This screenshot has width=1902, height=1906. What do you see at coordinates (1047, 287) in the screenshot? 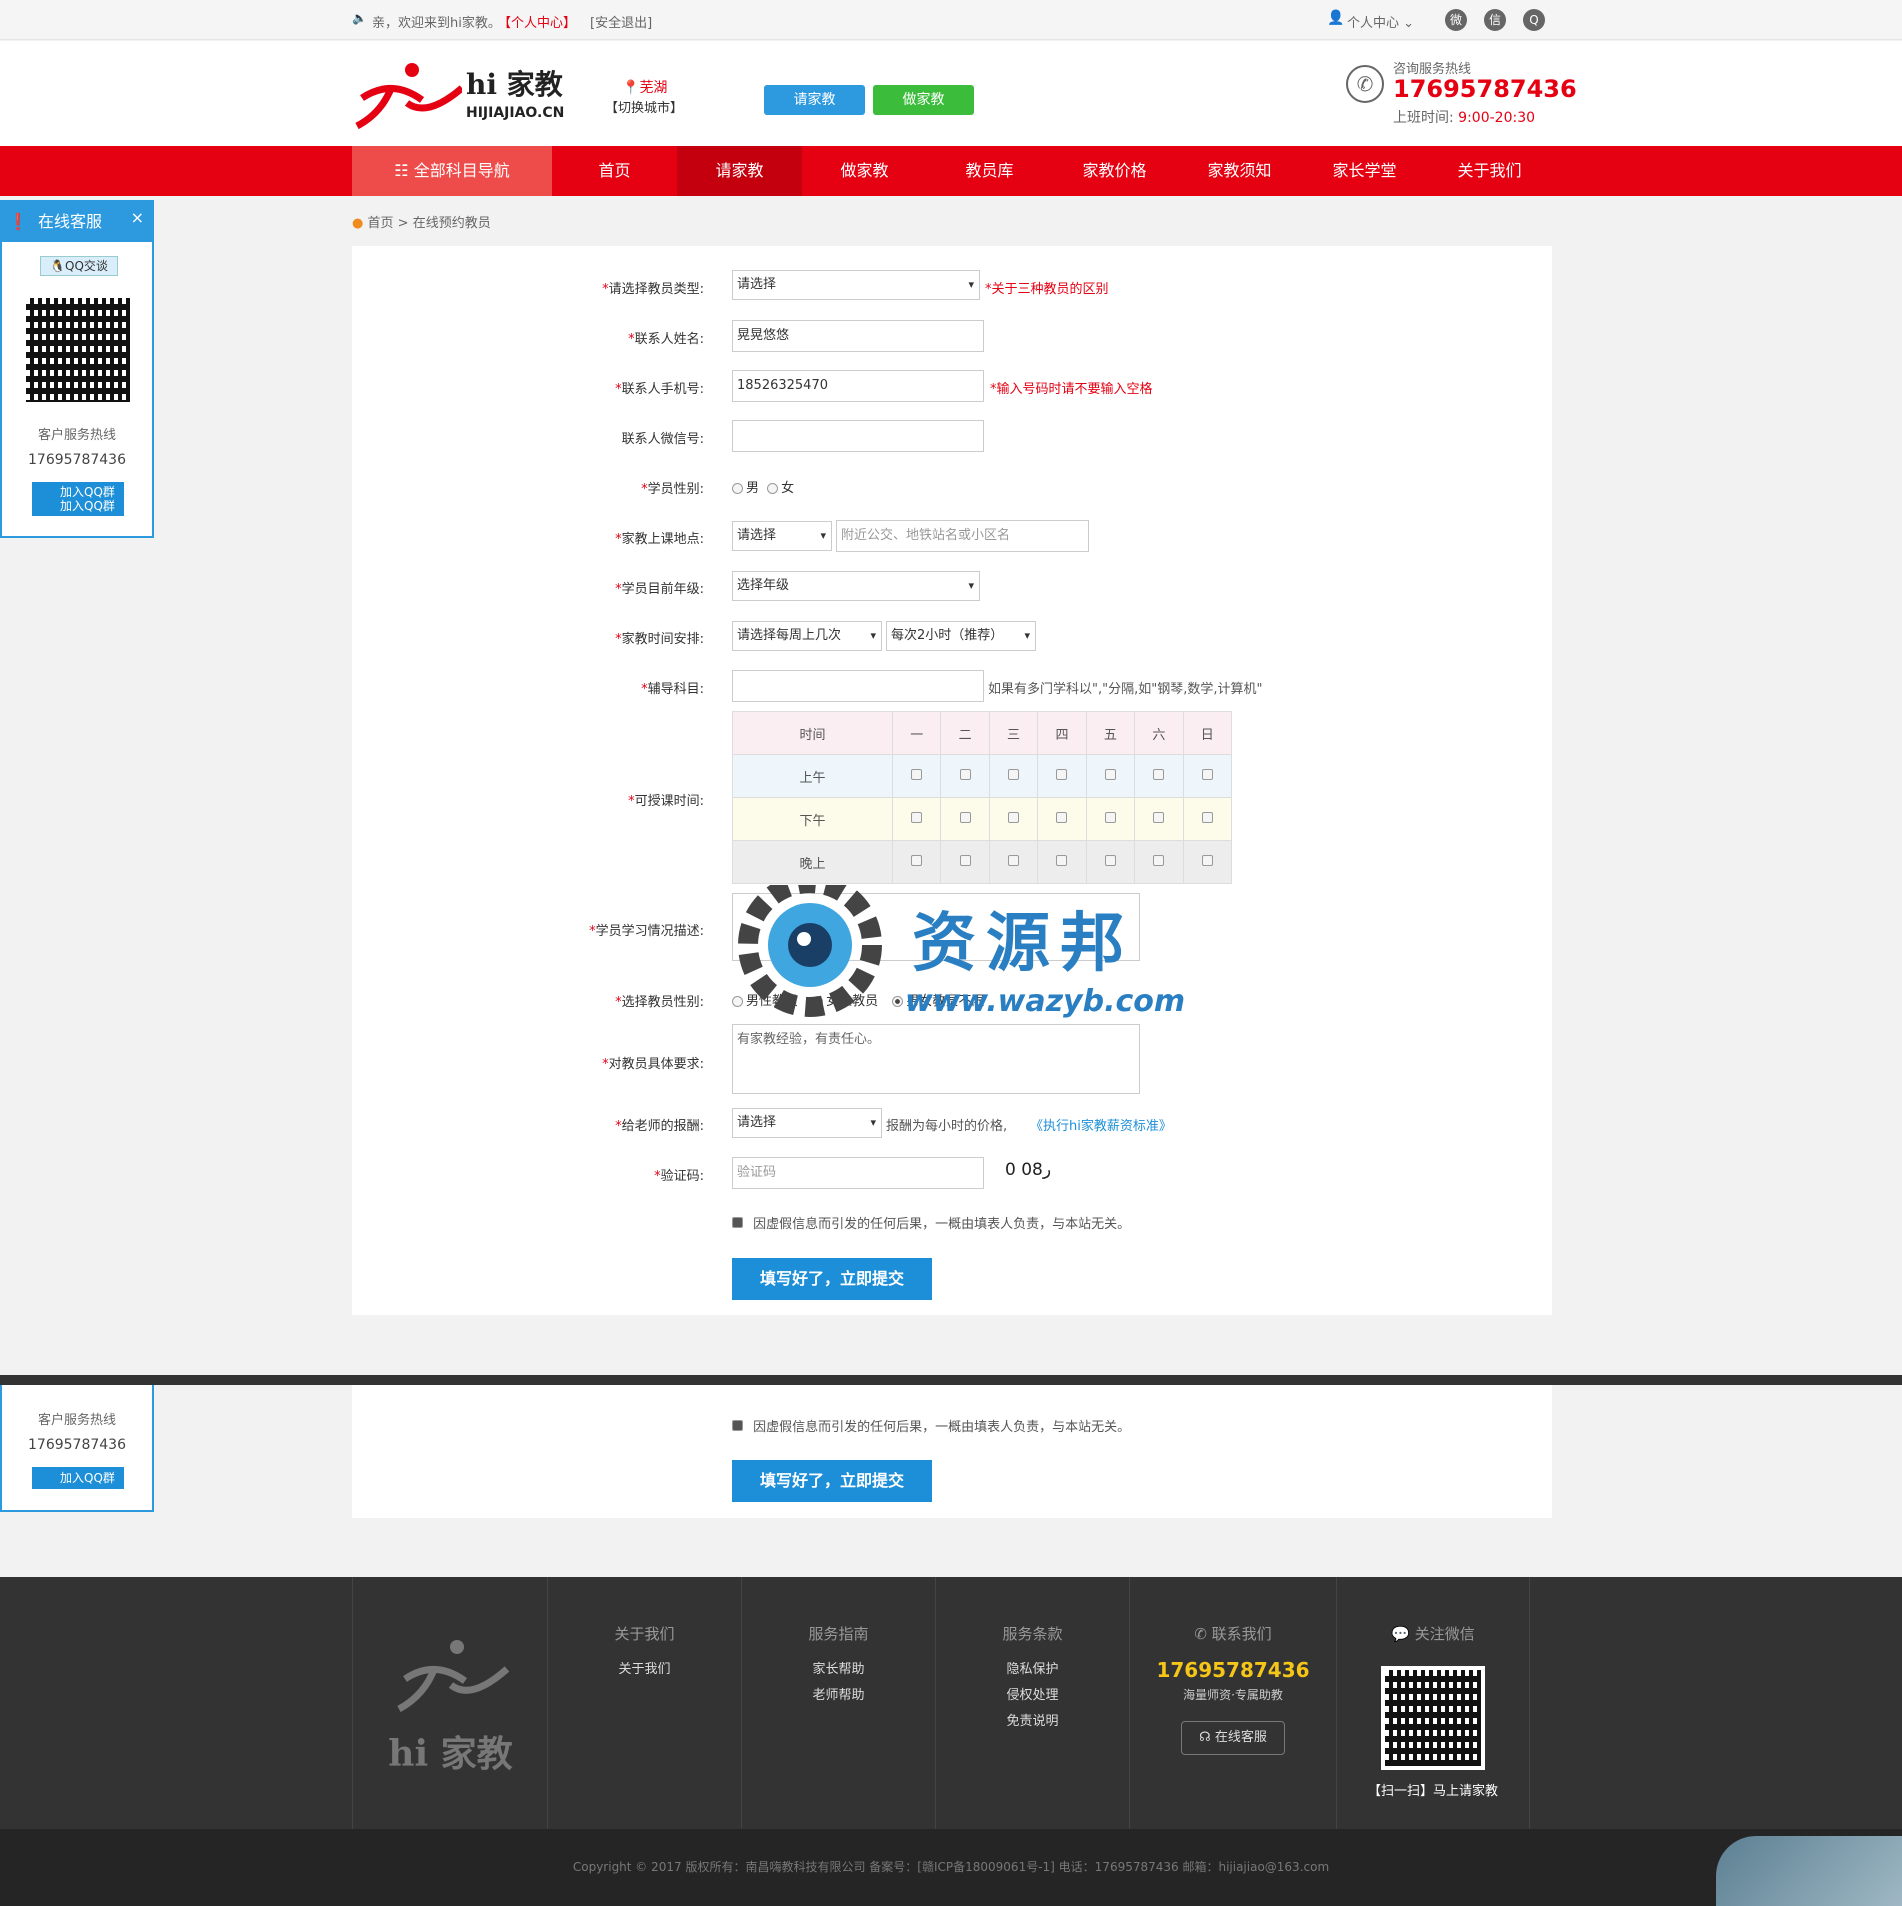
I see `teacher-type-hint: *关于三种教员的区别` at bounding box center [1047, 287].